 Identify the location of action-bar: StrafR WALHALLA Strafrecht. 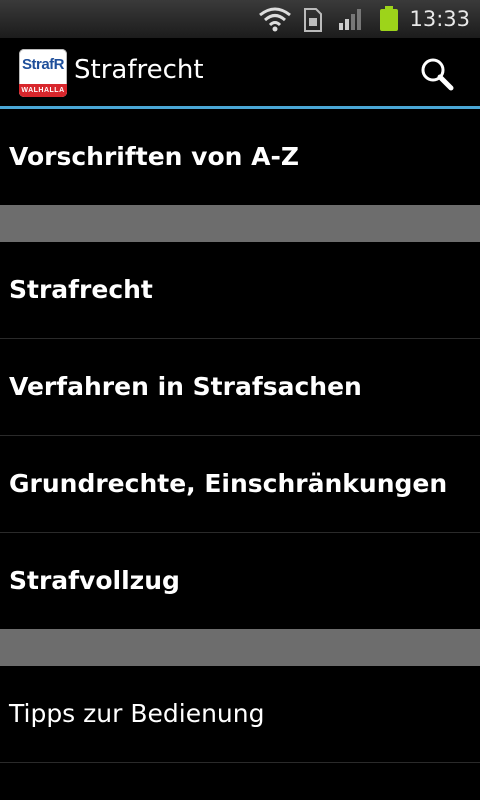
(240, 73).